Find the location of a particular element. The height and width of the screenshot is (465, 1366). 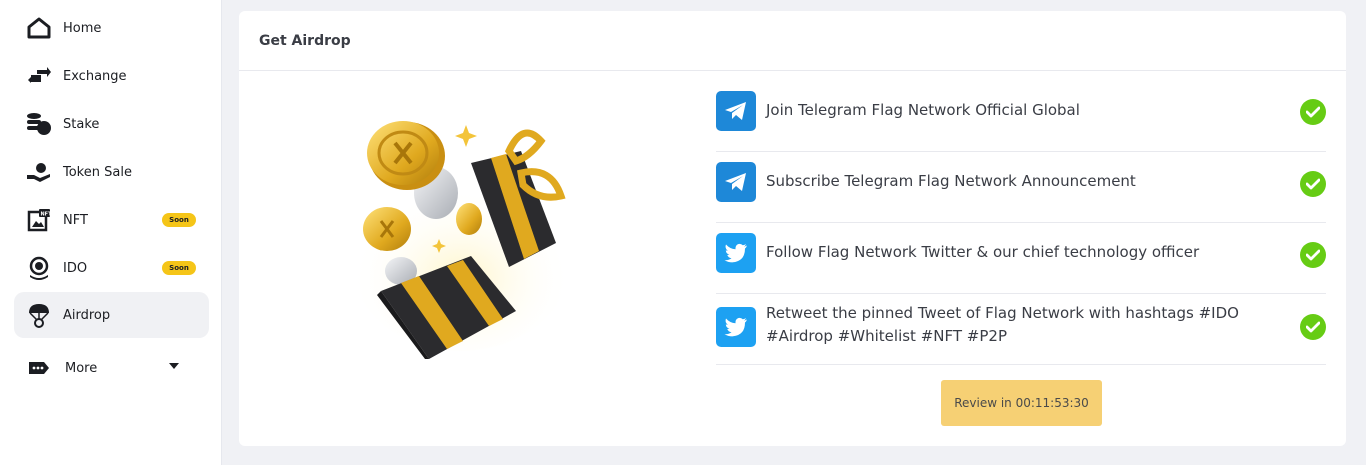

home-icon is located at coordinates (39, 28).